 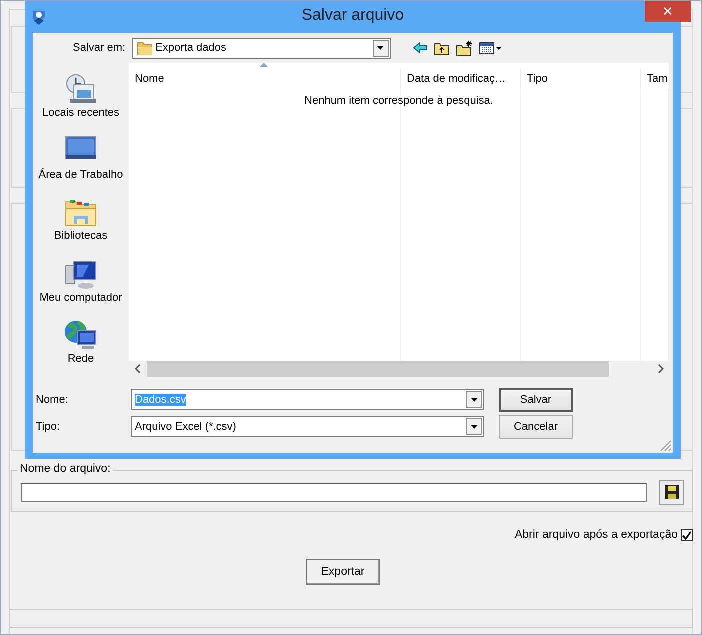 What do you see at coordinates (81, 335) in the screenshot?
I see `network-globe-icon` at bounding box center [81, 335].